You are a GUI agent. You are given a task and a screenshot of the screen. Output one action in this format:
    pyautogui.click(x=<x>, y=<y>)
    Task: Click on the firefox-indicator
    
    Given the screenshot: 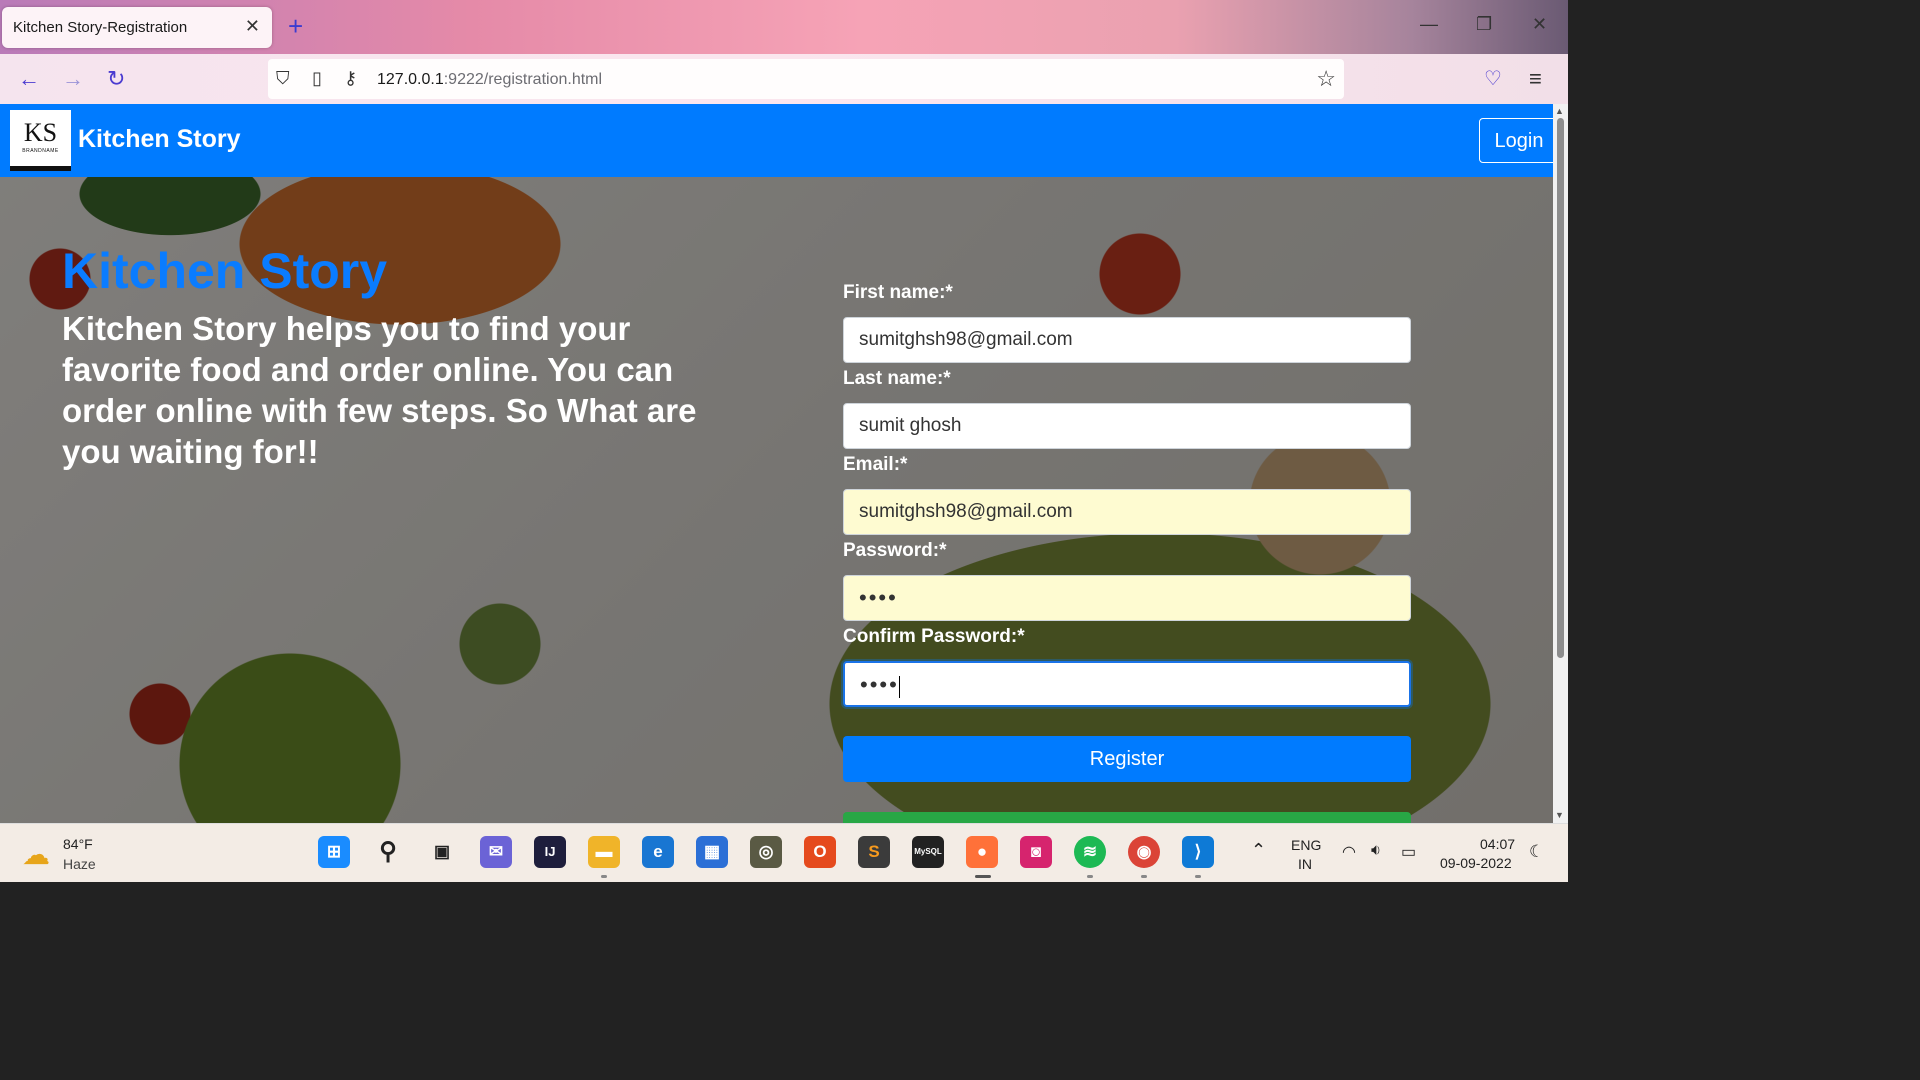 What is the action you would take?
    pyautogui.click(x=983, y=876)
    